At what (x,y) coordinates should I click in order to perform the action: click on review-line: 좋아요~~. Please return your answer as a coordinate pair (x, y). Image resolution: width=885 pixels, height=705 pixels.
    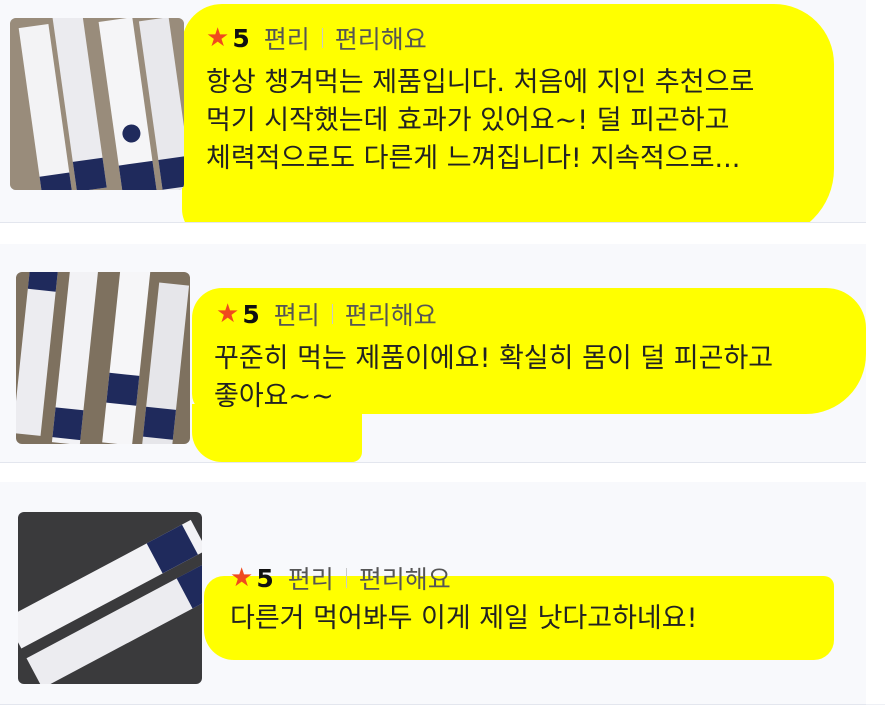
    Looking at the image, I should click on (274, 396).